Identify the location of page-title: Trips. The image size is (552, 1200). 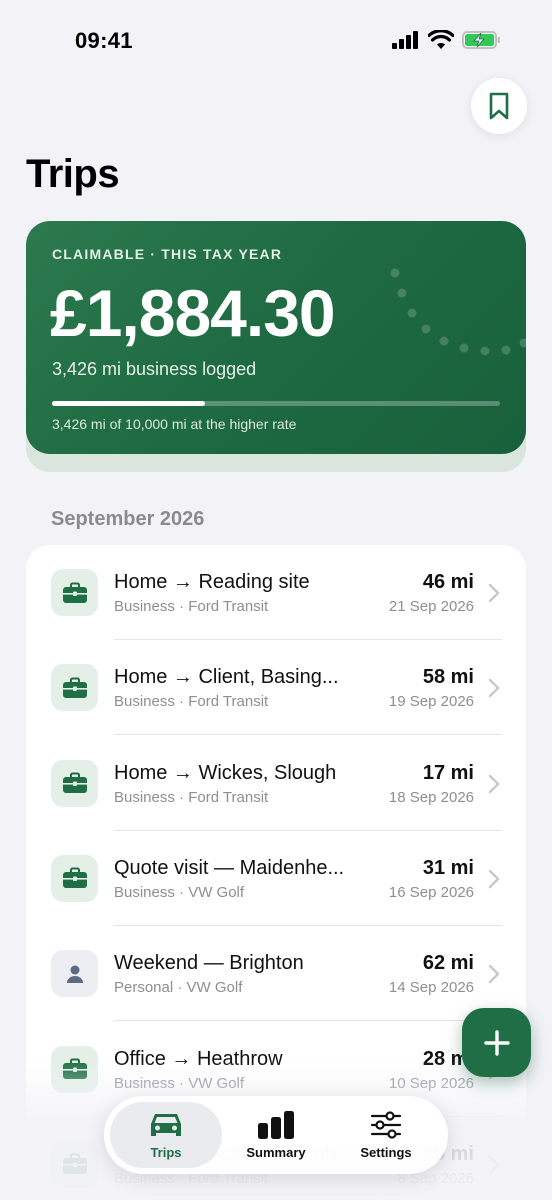
(73, 174).